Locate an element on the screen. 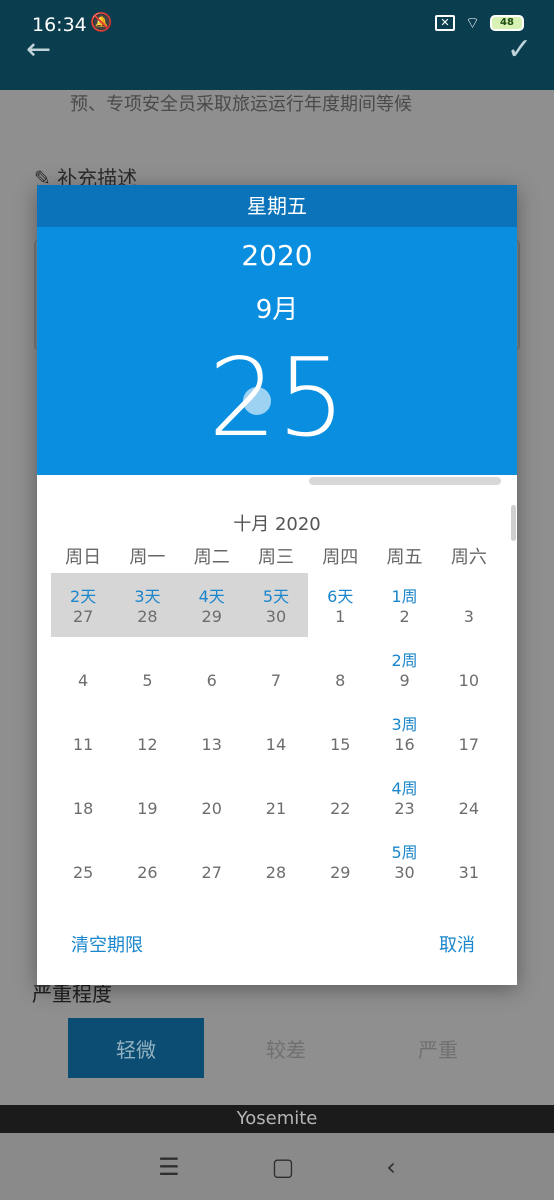  day-number: 12 is located at coordinates (147, 744).